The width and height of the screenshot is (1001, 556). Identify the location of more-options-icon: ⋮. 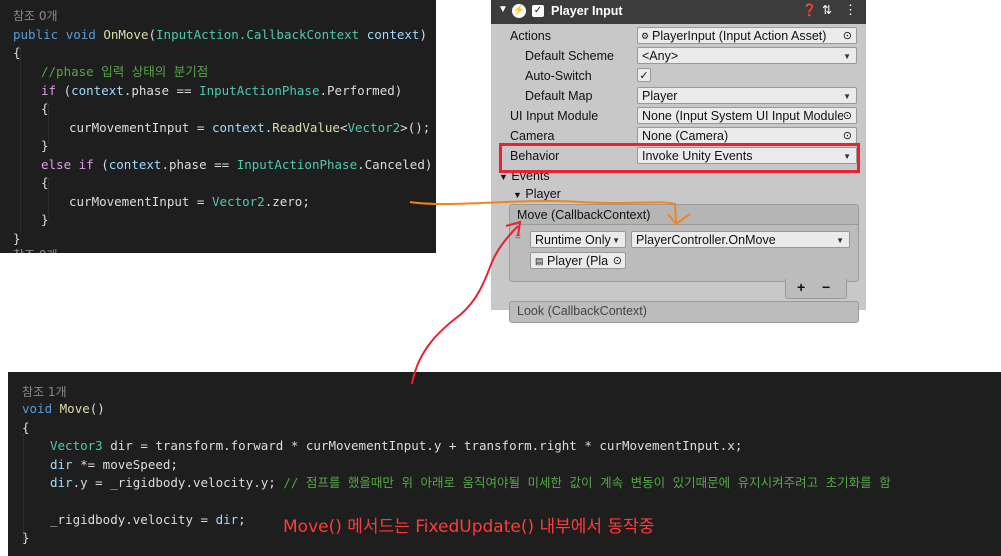
(850, 10).